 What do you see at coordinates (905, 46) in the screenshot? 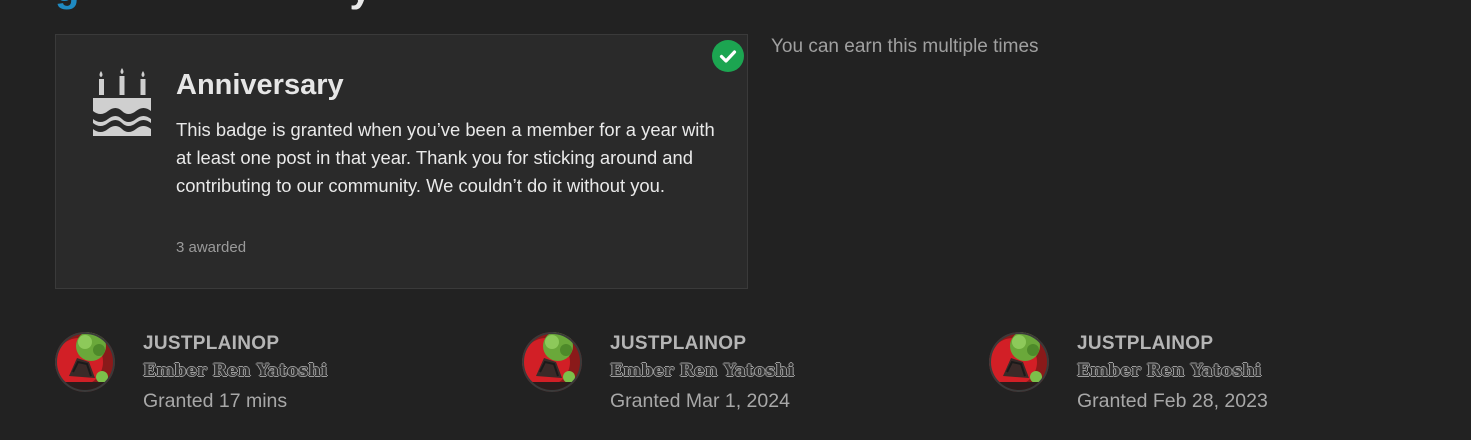
I see `earn-multiple-note: You can earn this multiple times` at bounding box center [905, 46].